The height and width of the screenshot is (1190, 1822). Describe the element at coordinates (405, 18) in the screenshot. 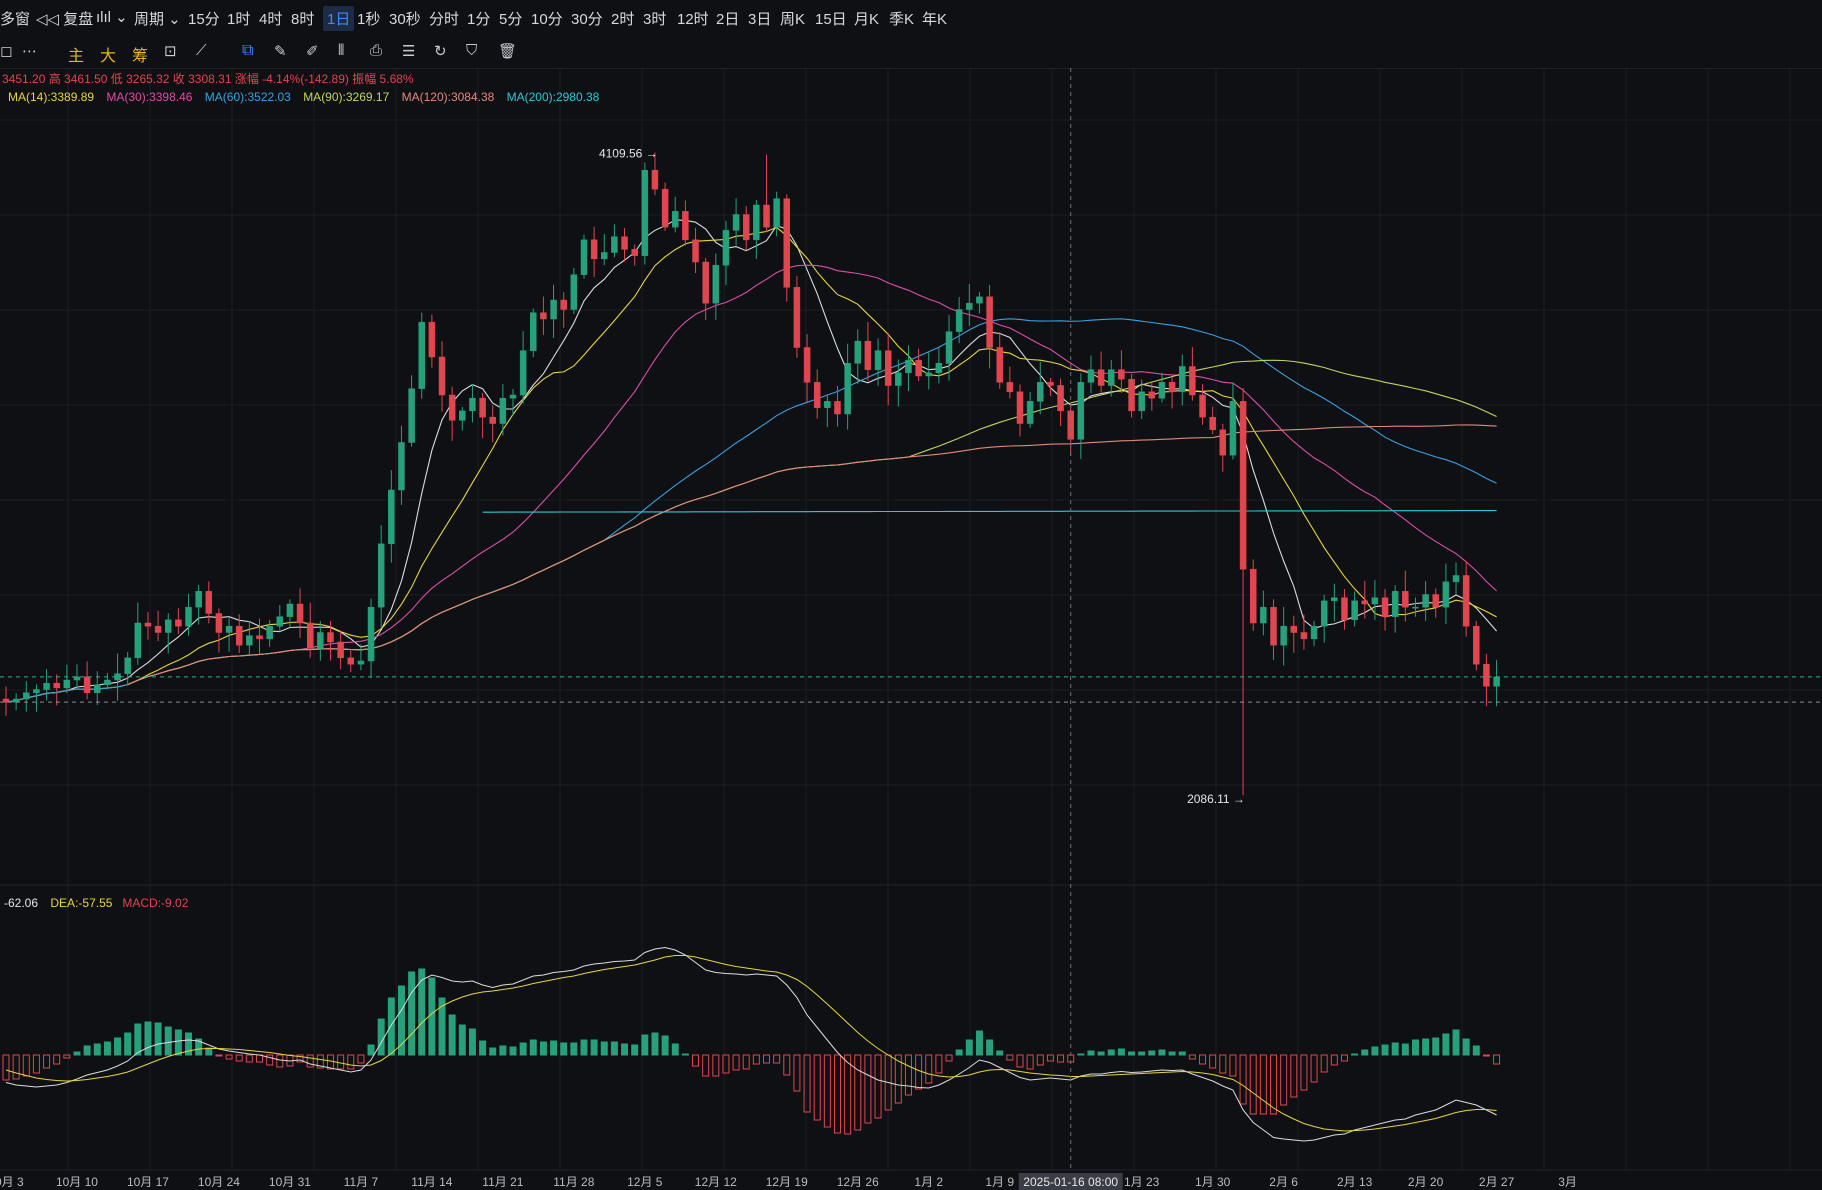

I see `period-10: 30秒` at that location.